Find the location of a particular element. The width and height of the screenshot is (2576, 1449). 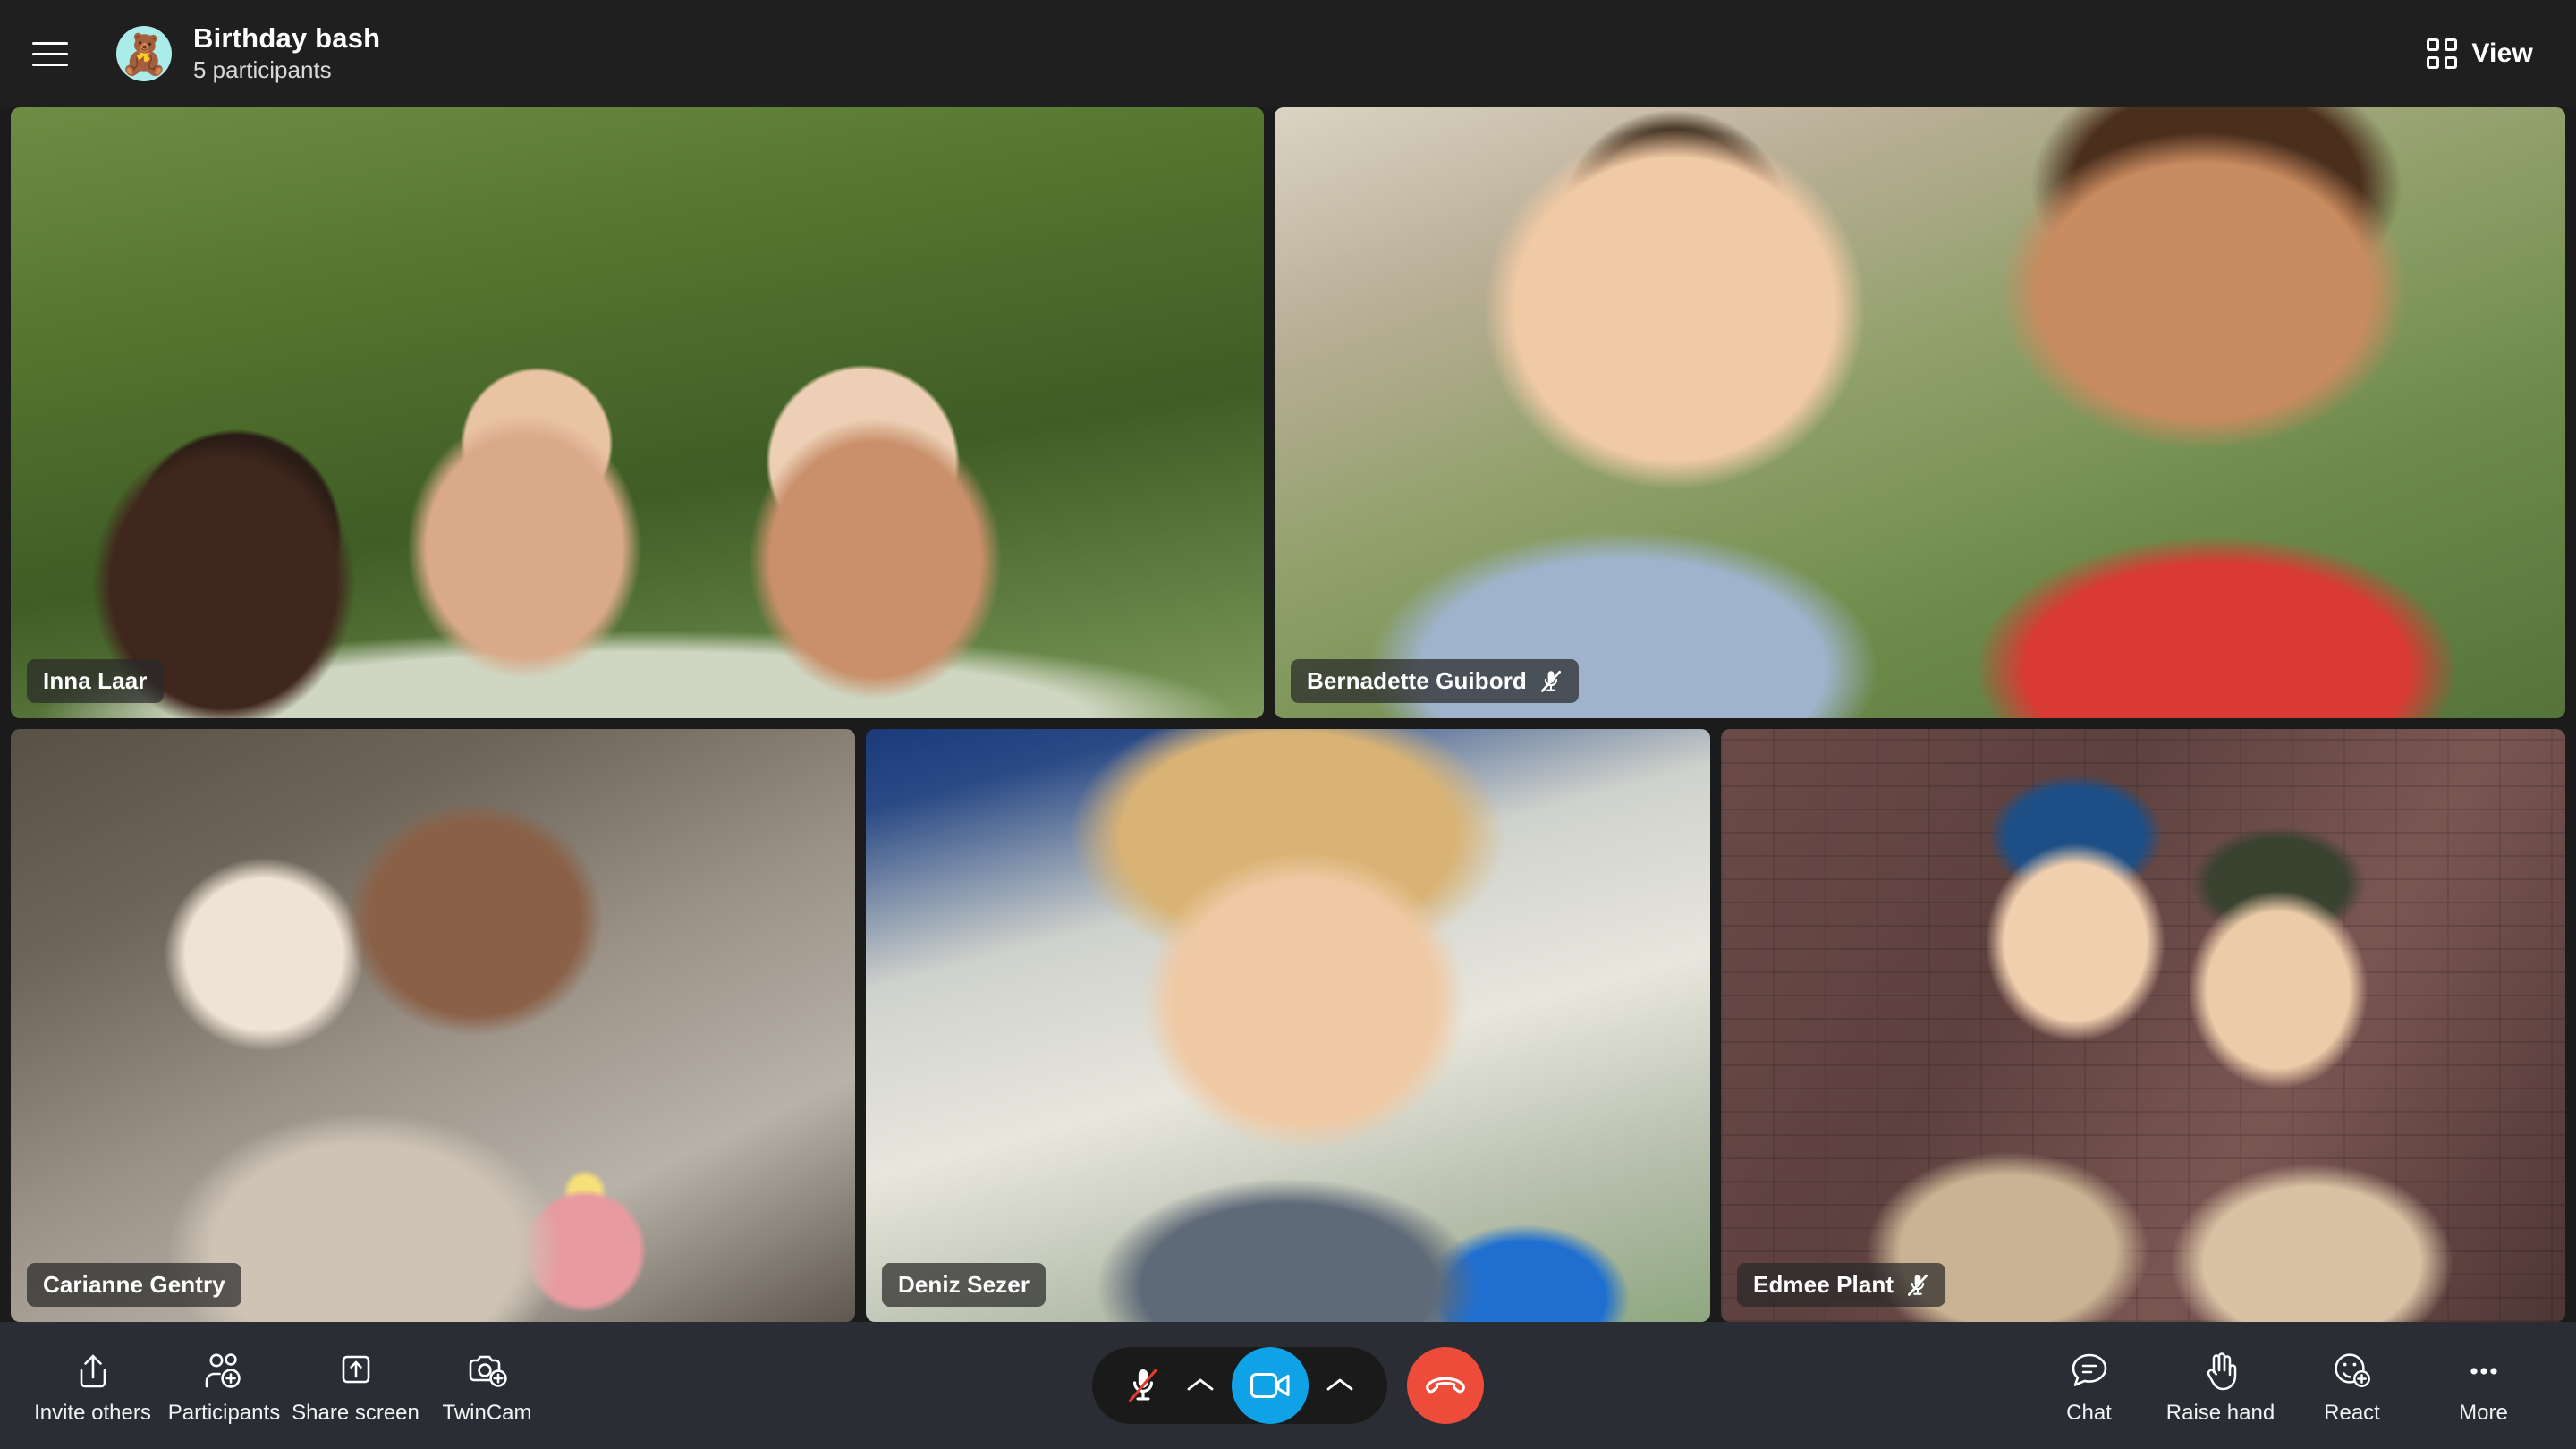

twincam-button: TwinCam is located at coordinates (487, 1385).